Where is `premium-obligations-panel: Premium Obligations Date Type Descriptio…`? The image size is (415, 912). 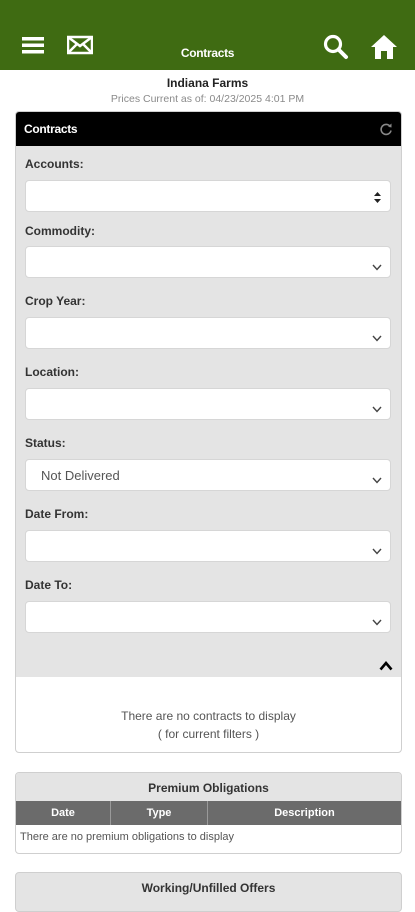
premium-obligations-panel: Premium Obligations Date Type Descriptio… is located at coordinates (208, 813).